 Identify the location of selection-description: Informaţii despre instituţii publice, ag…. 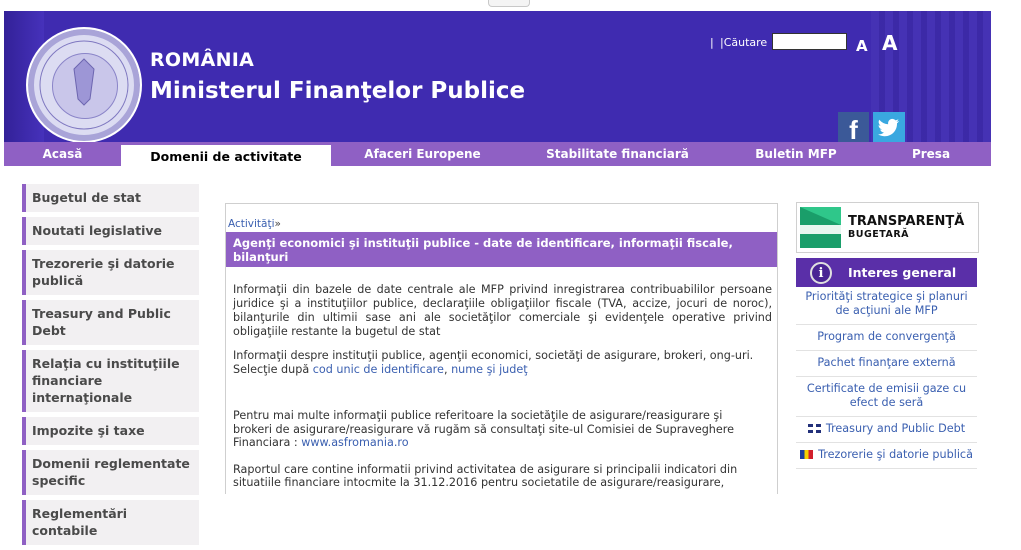
(493, 355).